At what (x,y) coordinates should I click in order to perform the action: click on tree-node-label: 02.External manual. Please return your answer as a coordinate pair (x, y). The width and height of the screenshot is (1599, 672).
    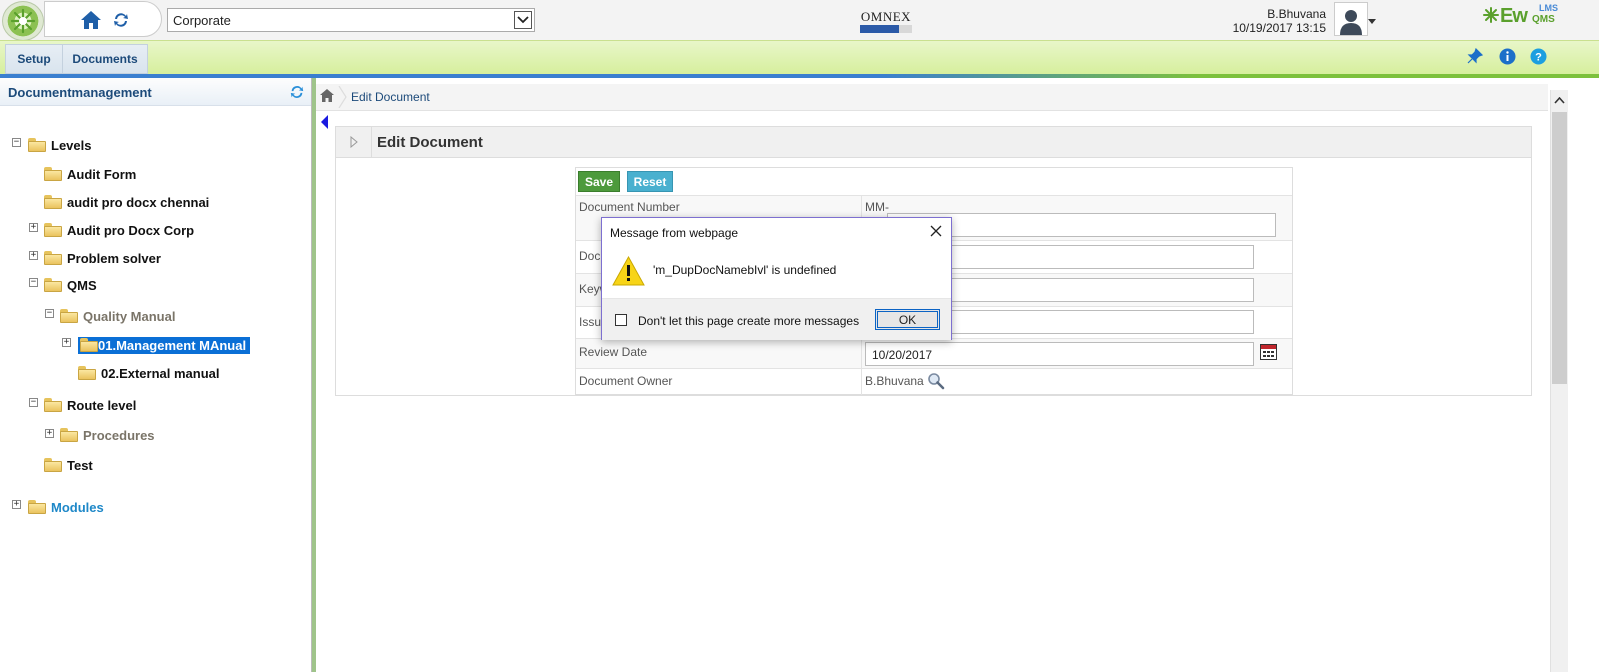
    Looking at the image, I should click on (160, 373).